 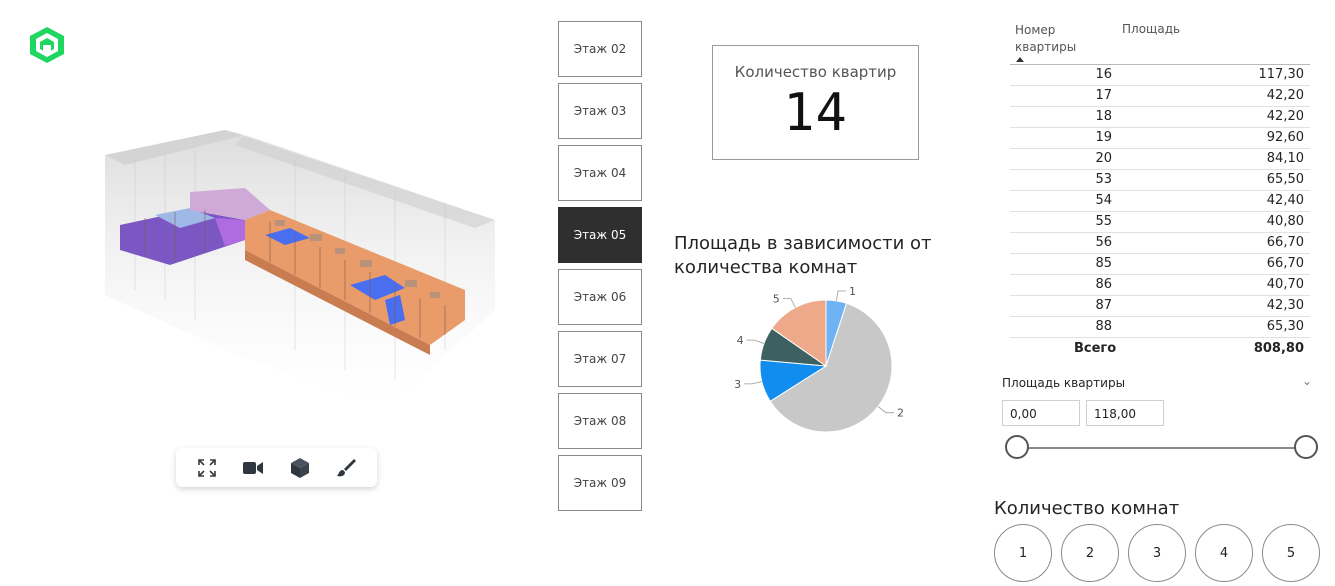 I want to click on table-row: 20 84,10, so click(x=1160, y=159).